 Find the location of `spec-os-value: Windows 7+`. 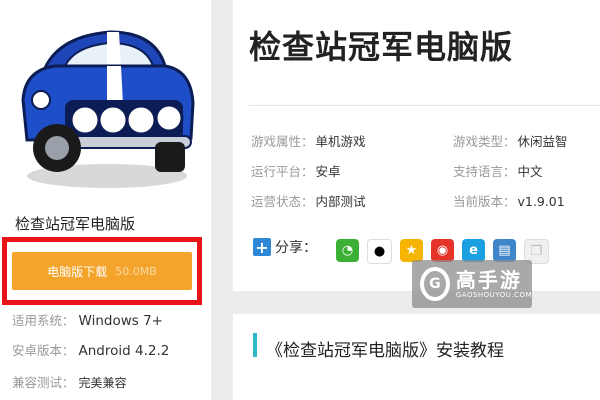

spec-os-value: Windows 7+ is located at coordinates (120, 321).